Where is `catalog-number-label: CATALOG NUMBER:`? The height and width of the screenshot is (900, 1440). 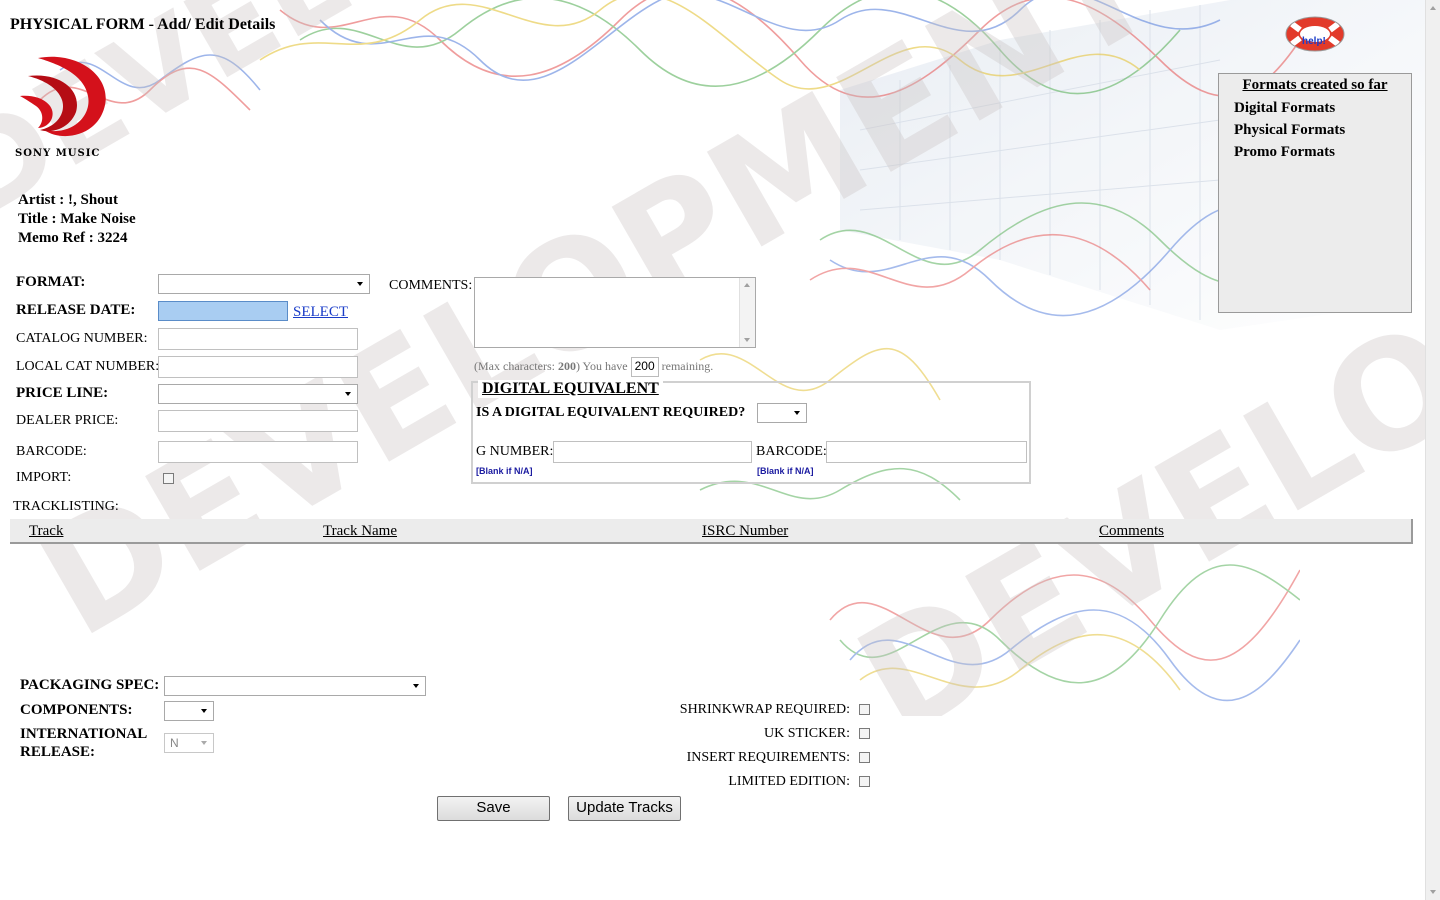 catalog-number-label: CATALOG NUMBER: is located at coordinates (82, 338).